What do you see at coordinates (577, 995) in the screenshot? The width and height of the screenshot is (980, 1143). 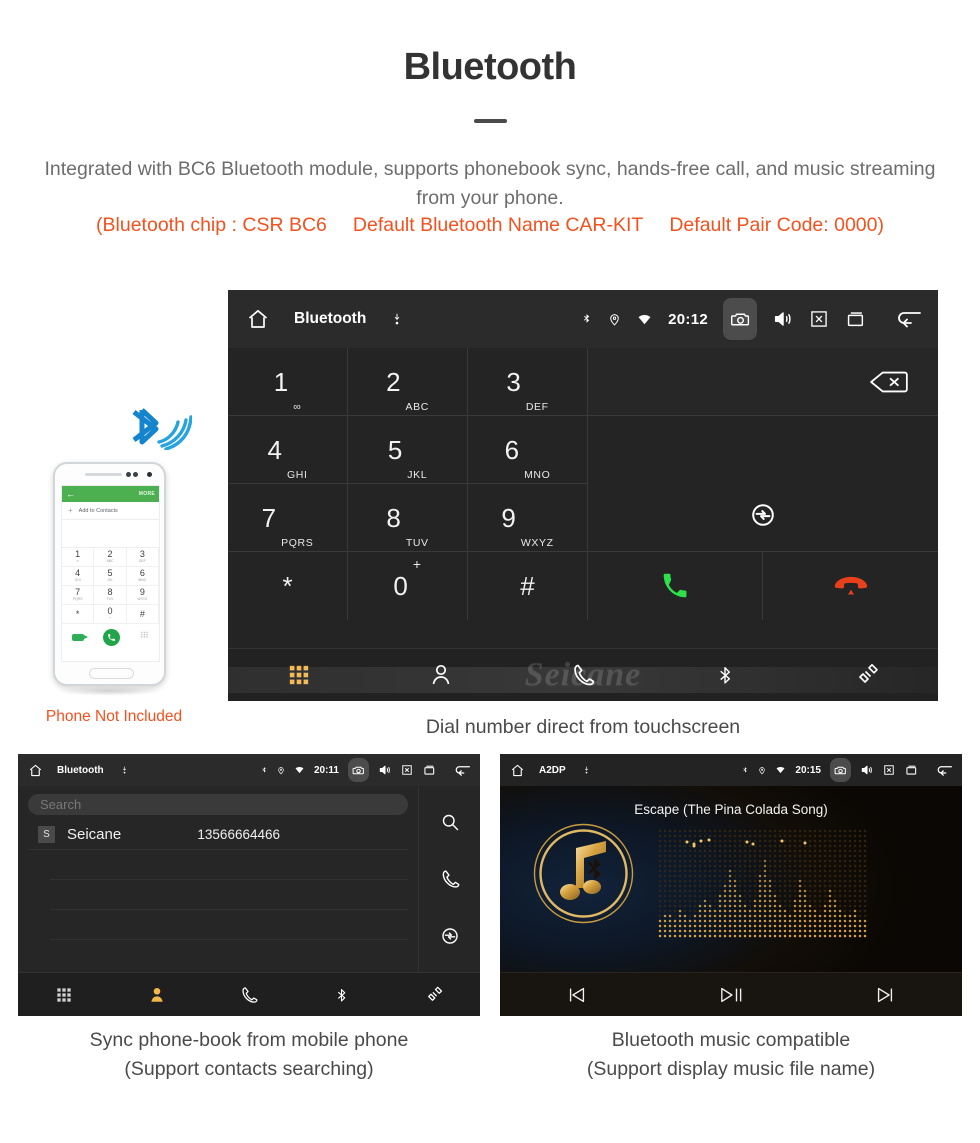 I see `previous-track-button` at bounding box center [577, 995].